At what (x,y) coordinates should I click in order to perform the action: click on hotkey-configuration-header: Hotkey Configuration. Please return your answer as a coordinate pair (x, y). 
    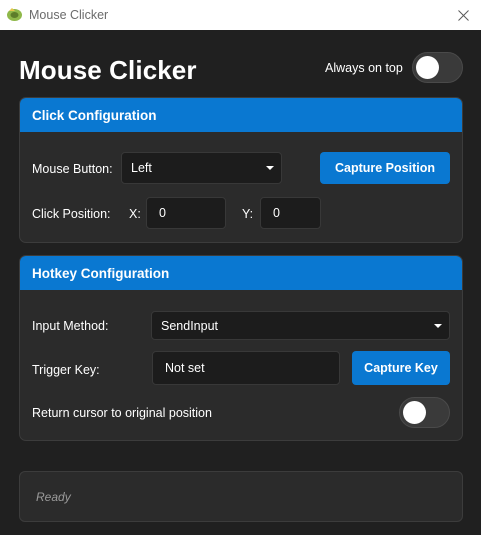
    Looking at the image, I should click on (241, 273).